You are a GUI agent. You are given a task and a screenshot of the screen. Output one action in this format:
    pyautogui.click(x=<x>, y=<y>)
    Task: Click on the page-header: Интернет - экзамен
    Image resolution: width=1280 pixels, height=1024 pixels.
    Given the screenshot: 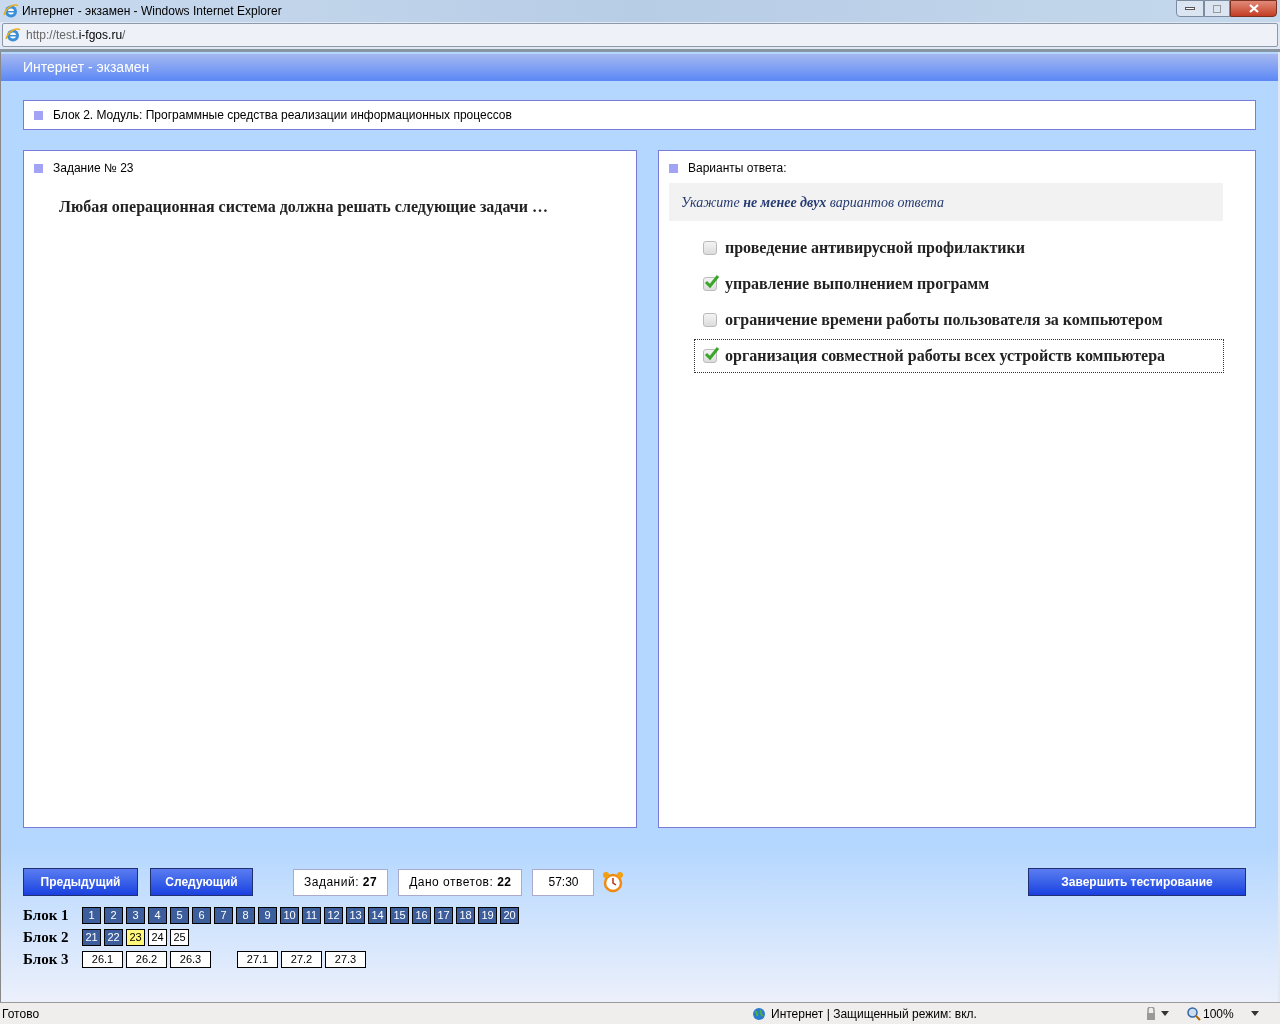 What is the action you would take?
    pyautogui.click(x=639, y=67)
    